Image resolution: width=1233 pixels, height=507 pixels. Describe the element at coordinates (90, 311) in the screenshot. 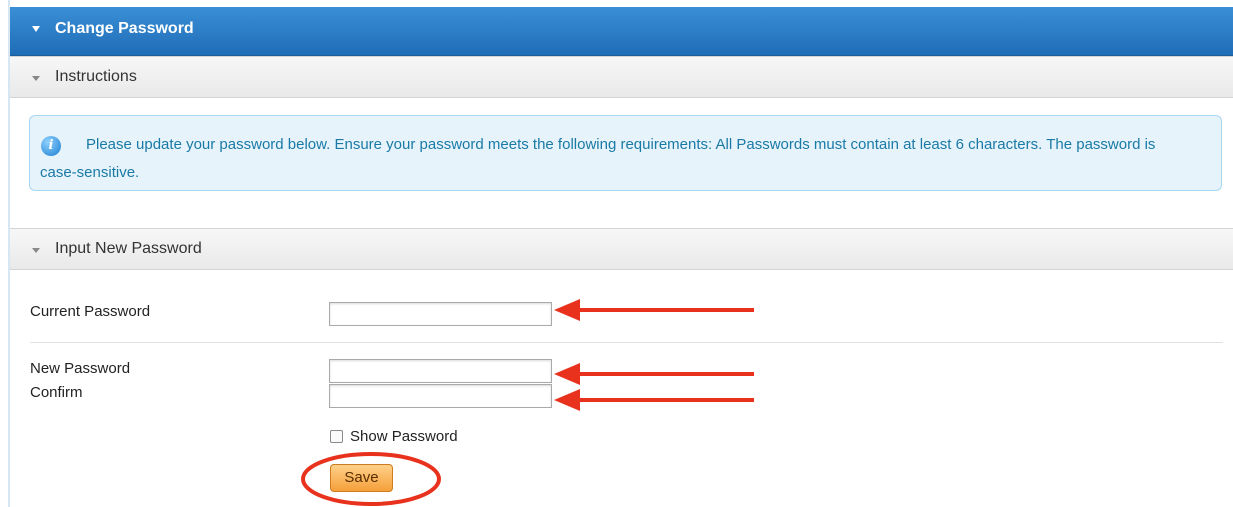

I see `current-password-label: Current Password` at that location.